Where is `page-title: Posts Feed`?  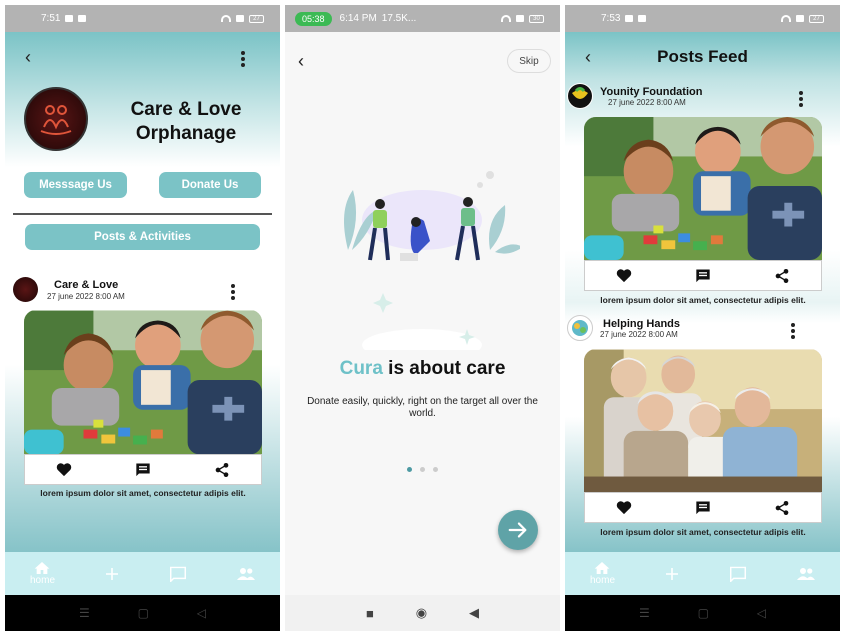
page-title: Posts Feed is located at coordinates (702, 56).